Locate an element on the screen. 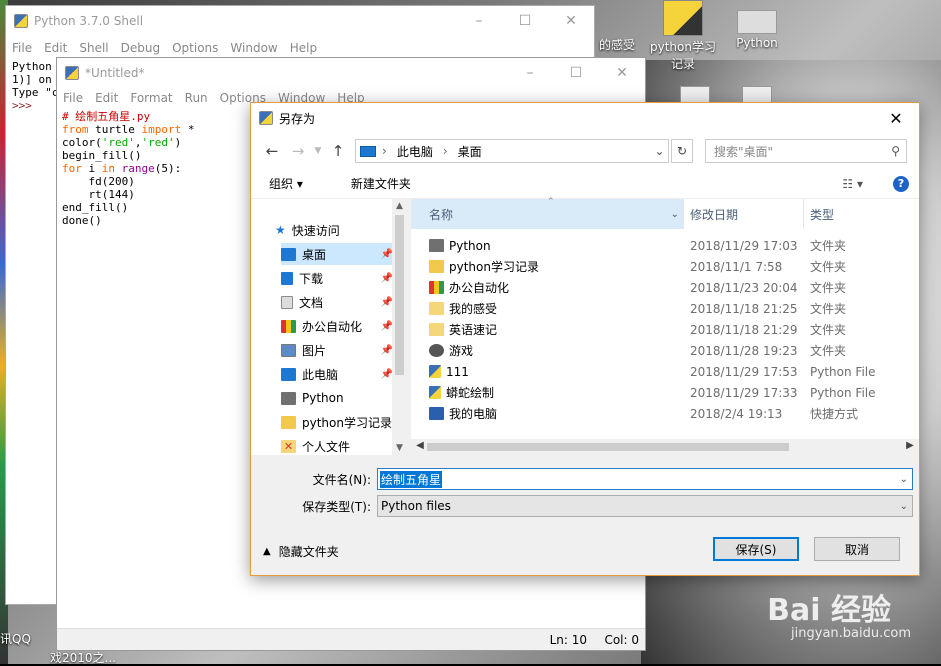  folder-error-icon: ✕ is located at coordinates (288, 446).